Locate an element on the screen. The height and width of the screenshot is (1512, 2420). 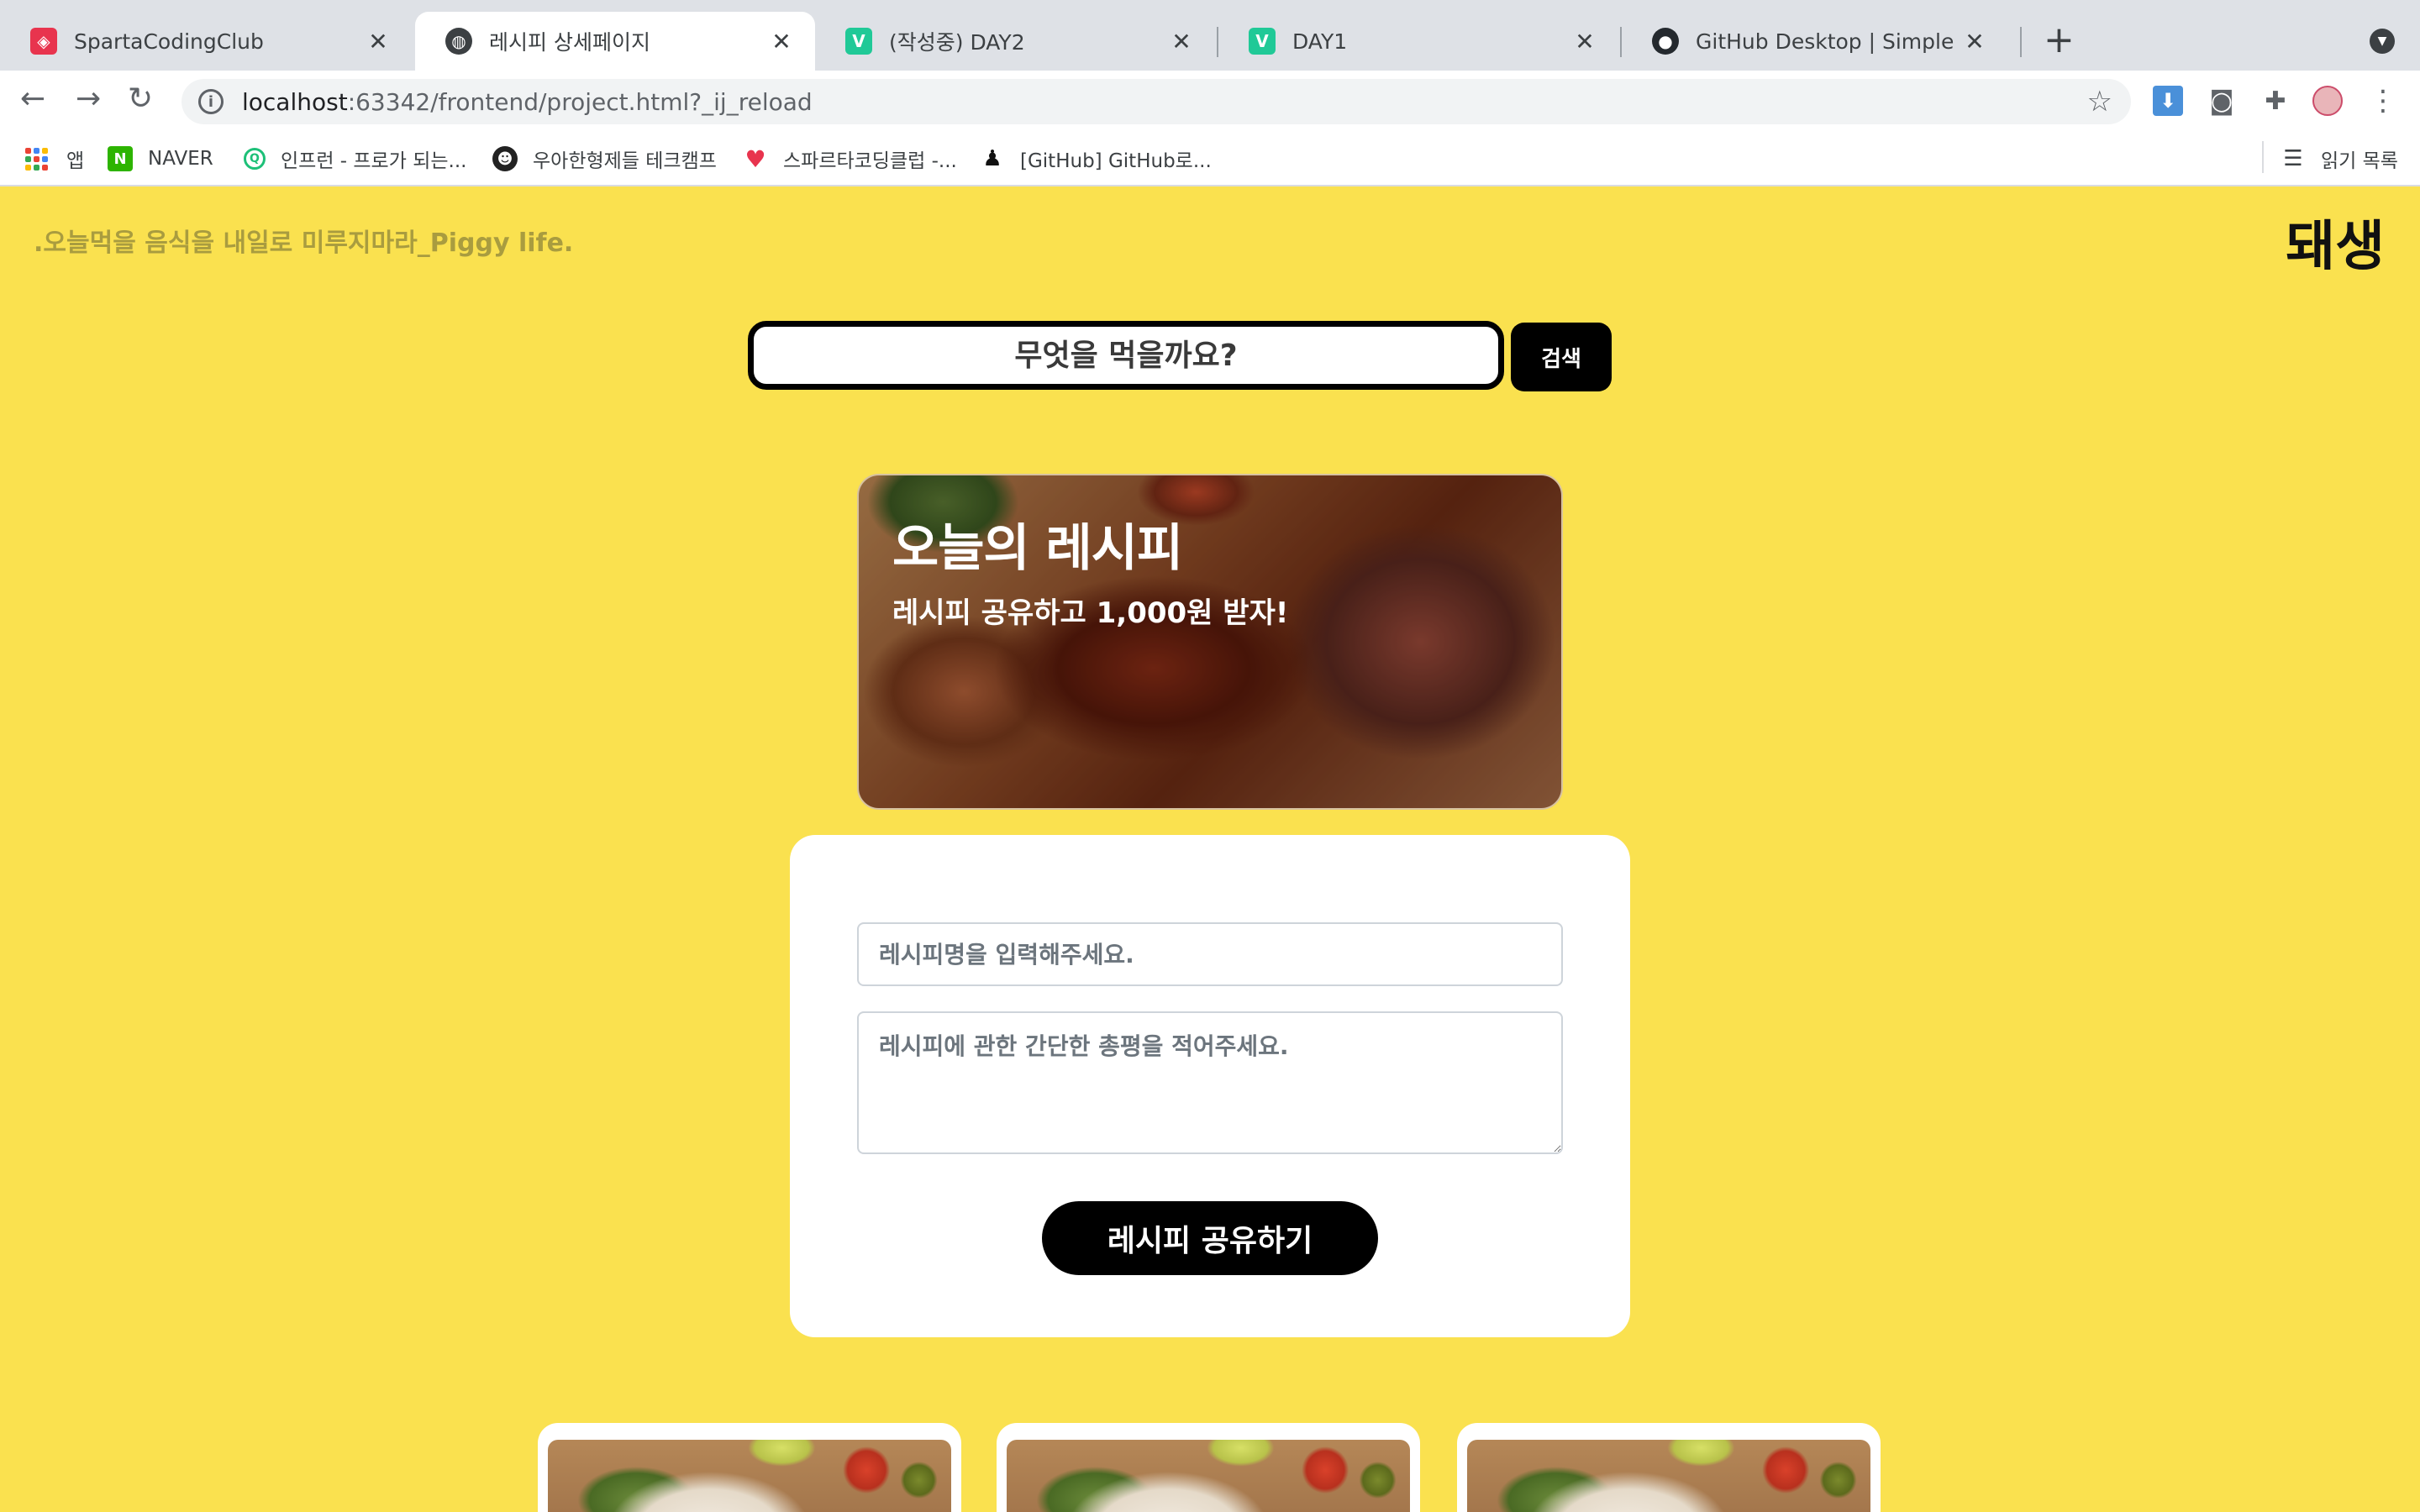
bookmark-naver: N NAVER is located at coordinates (161, 159).